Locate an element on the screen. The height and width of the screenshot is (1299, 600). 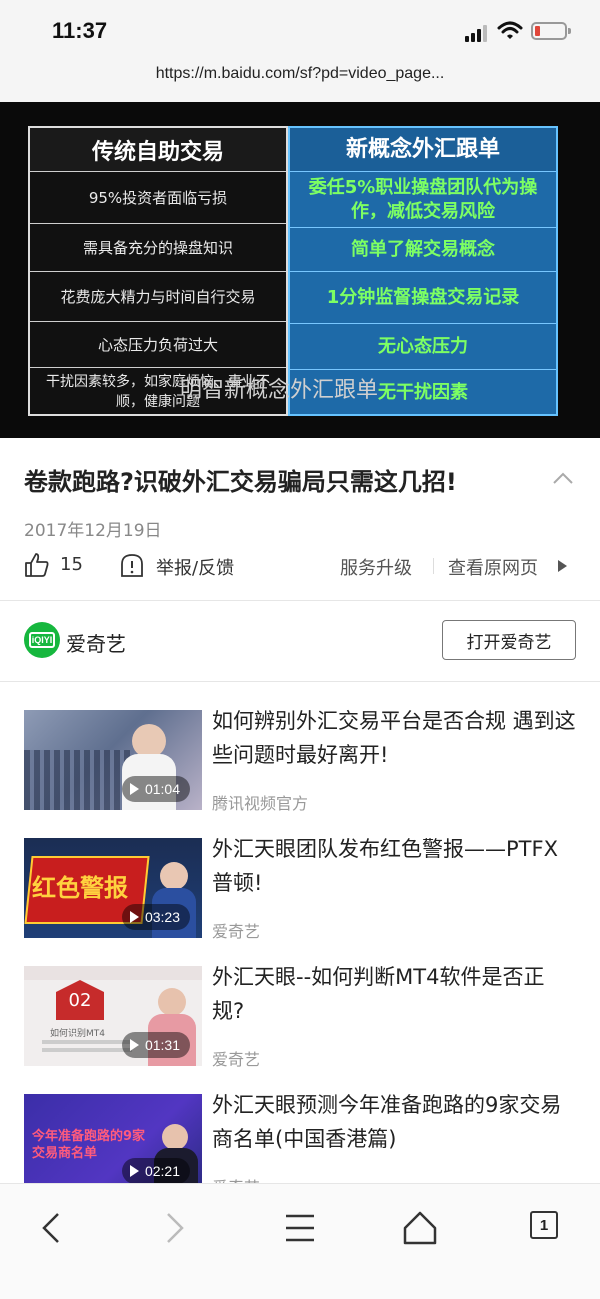
video-thumbnail: 红色警报 03:23 is located at coordinates (113, 888).